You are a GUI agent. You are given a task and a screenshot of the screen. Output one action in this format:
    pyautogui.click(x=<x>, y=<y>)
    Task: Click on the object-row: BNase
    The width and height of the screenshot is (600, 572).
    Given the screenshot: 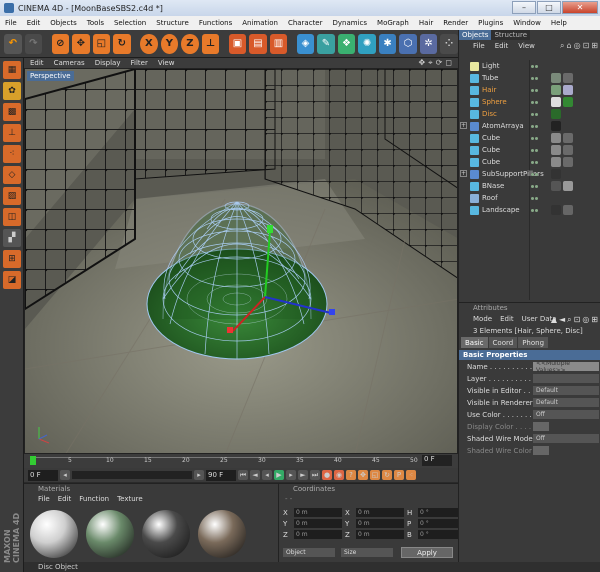 What is the action you would take?
    pyautogui.click(x=529, y=186)
    